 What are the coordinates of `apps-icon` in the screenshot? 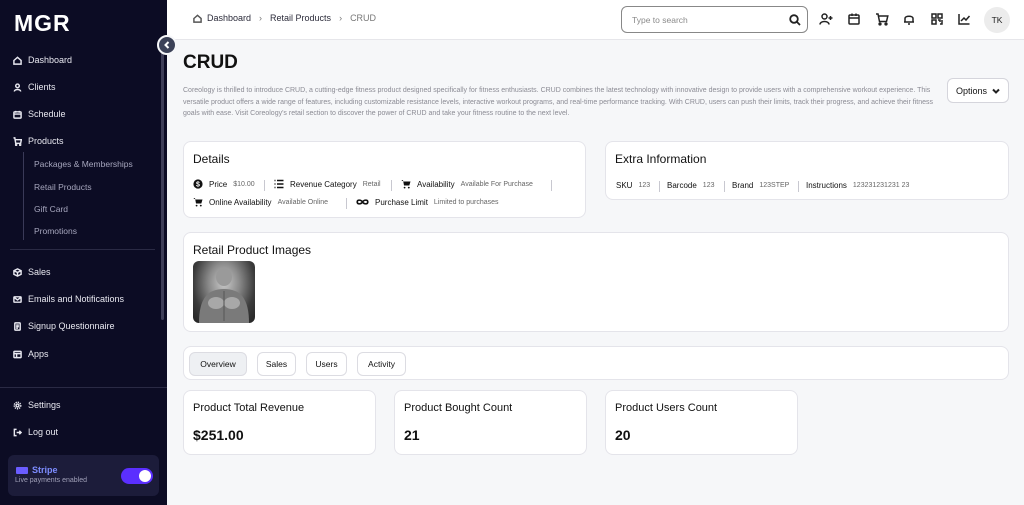 It's located at (17, 354).